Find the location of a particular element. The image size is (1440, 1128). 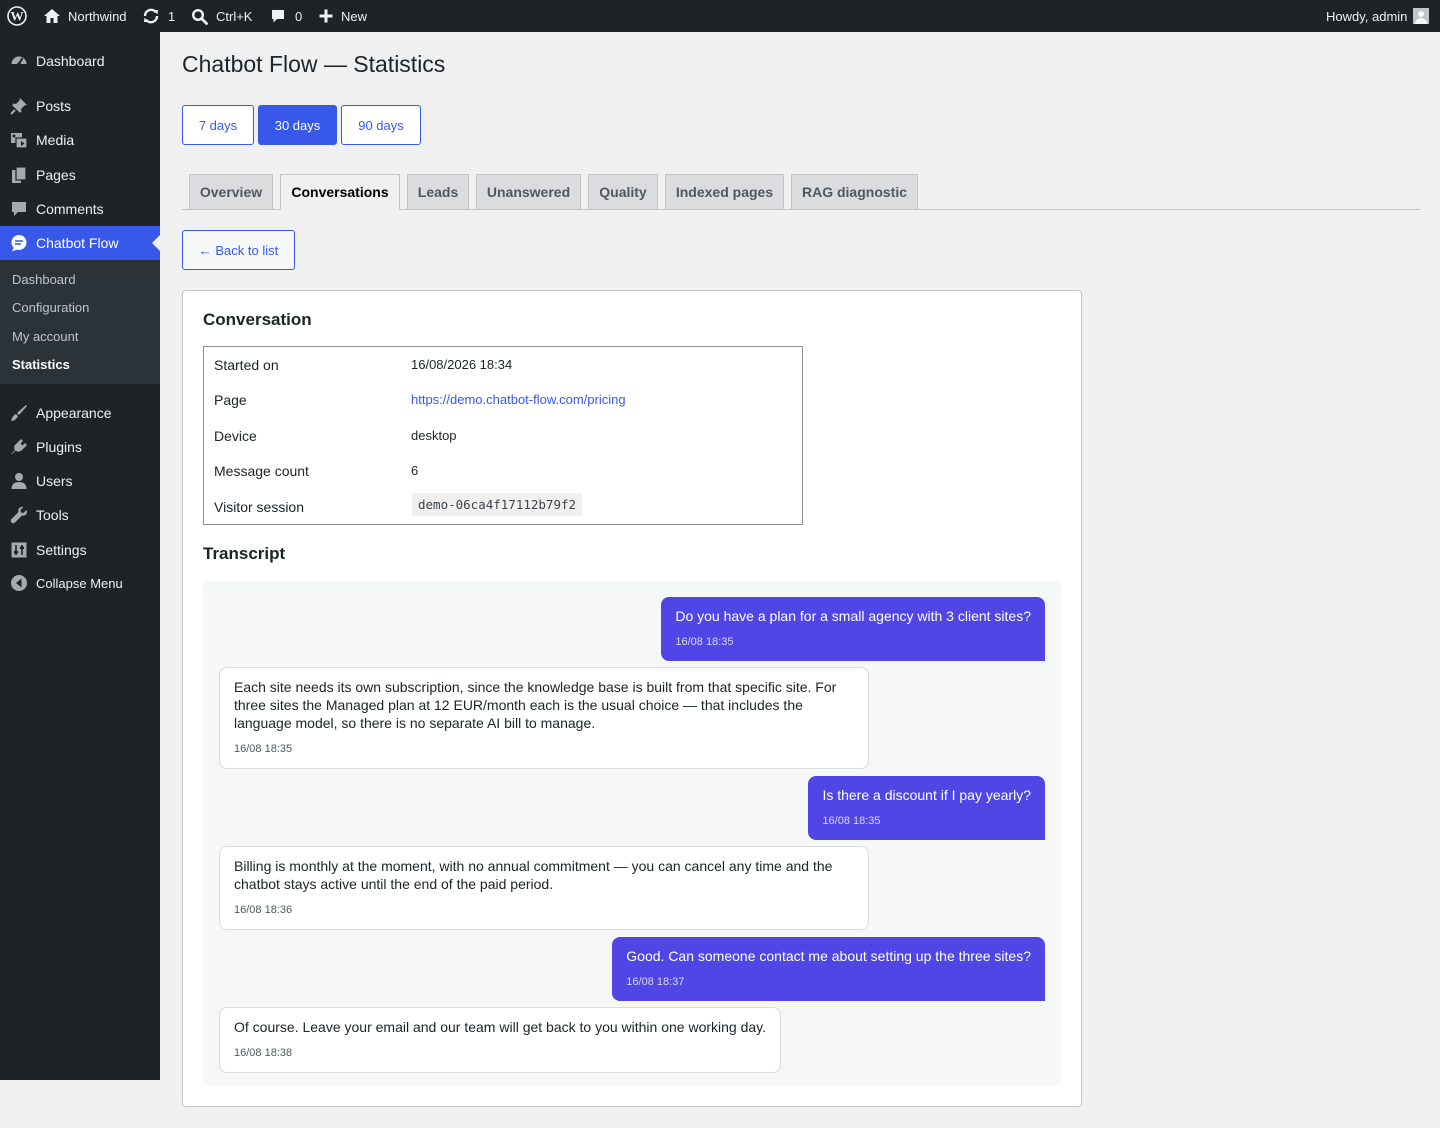

tab-conversations: Conversations is located at coordinates (340, 192).